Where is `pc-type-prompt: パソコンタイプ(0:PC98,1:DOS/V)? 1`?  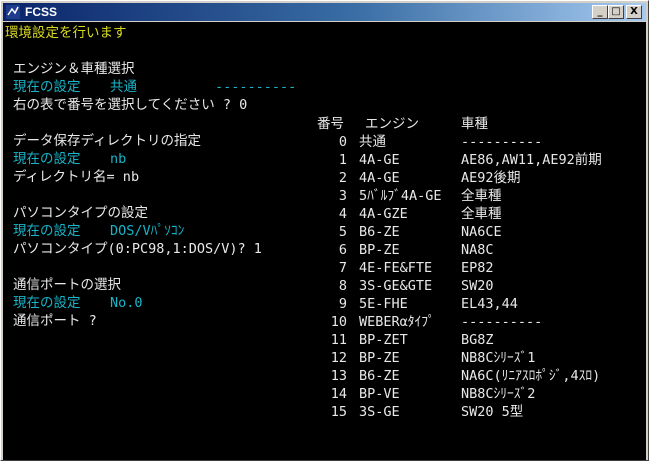
pc-type-prompt: パソコンタイプ(0:PC98,1:DOS/V)? 1 is located at coordinates (137, 249).